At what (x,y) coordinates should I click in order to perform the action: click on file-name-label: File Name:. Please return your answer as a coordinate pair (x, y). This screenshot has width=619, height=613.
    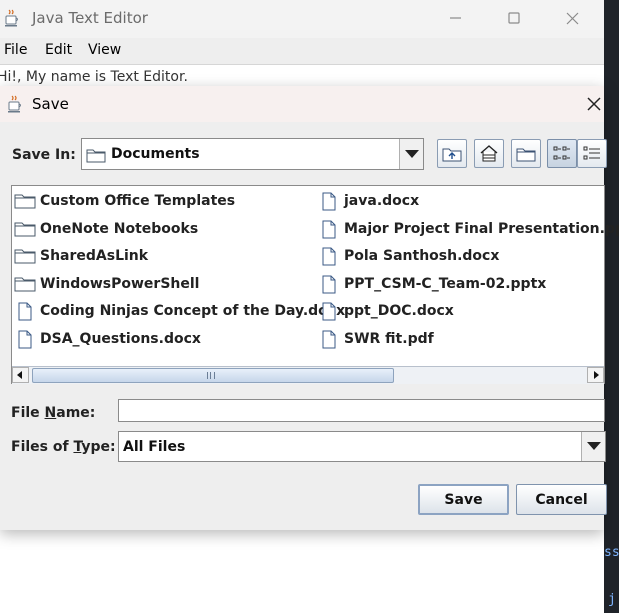
    Looking at the image, I should click on (53, 413).